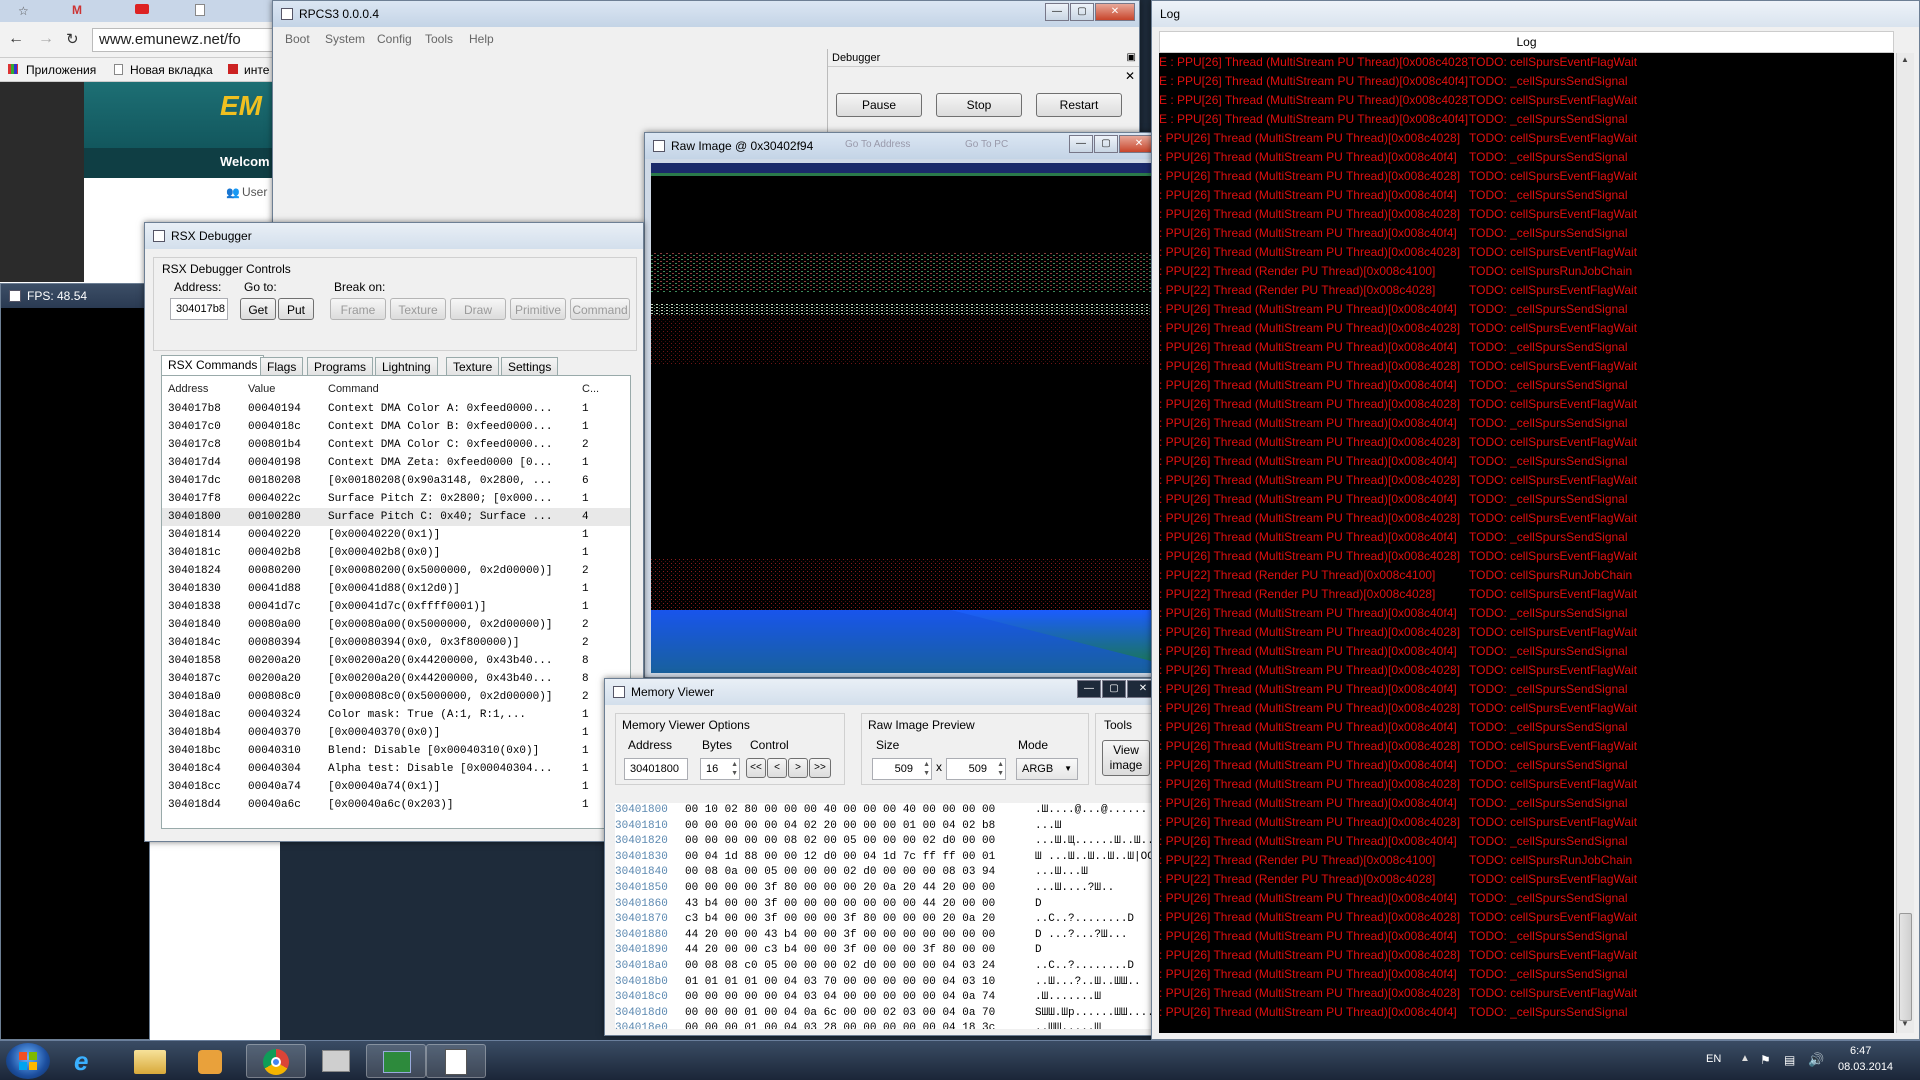 The image size is (1920, 1080). What do you see at coordinates (530, 367) in the screenshot?
I see `tab-settings: Settings` at bounding box center [530, 367].